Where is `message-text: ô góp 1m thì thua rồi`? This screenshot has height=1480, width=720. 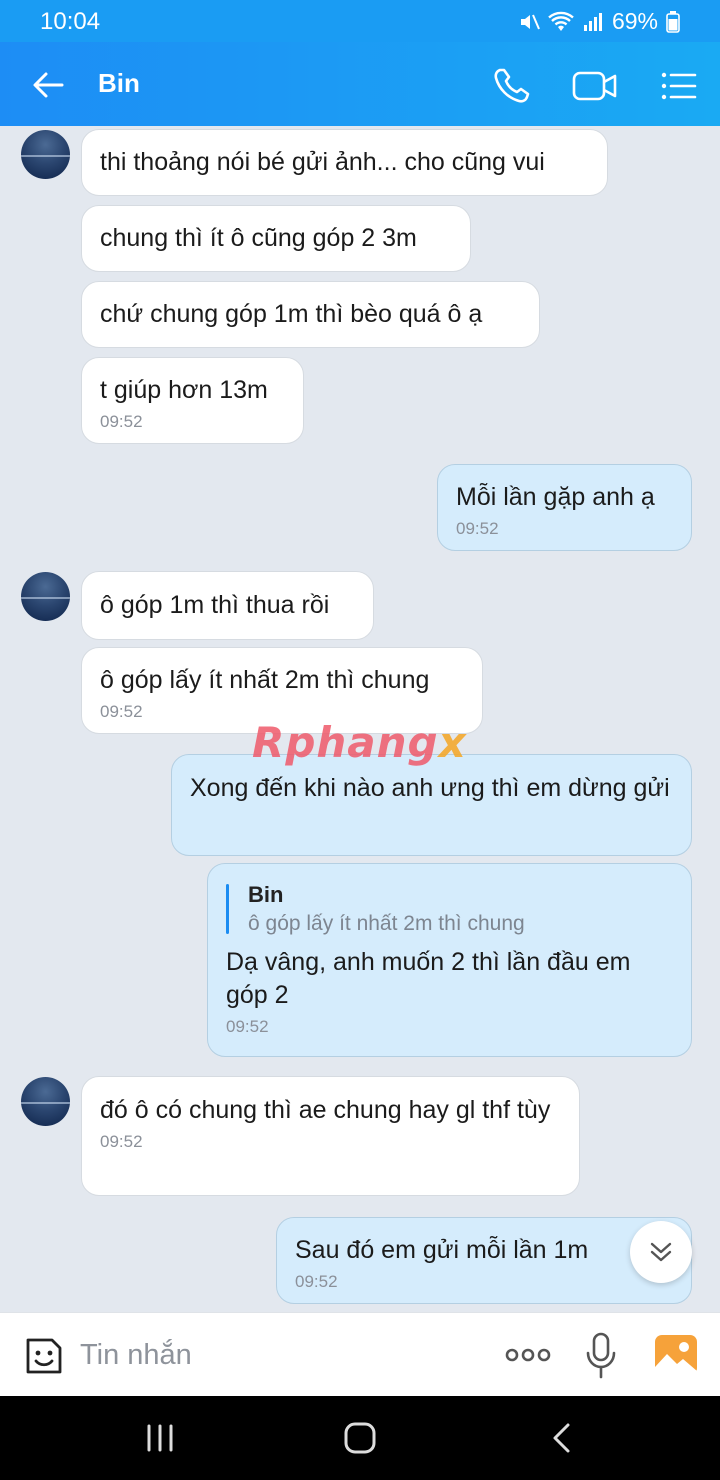
message-text: ô góp 1m thì thua rồi is located at coordinates (215, 605).